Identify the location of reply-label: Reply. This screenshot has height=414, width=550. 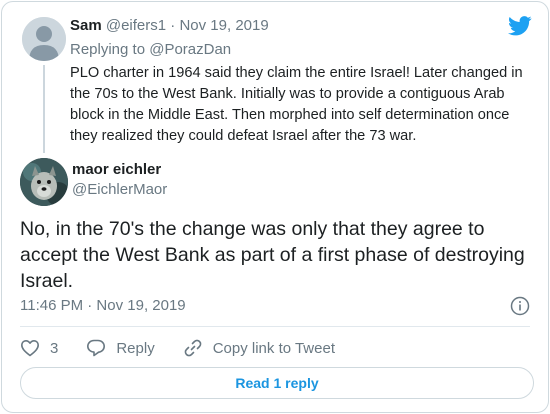
(135, 348).